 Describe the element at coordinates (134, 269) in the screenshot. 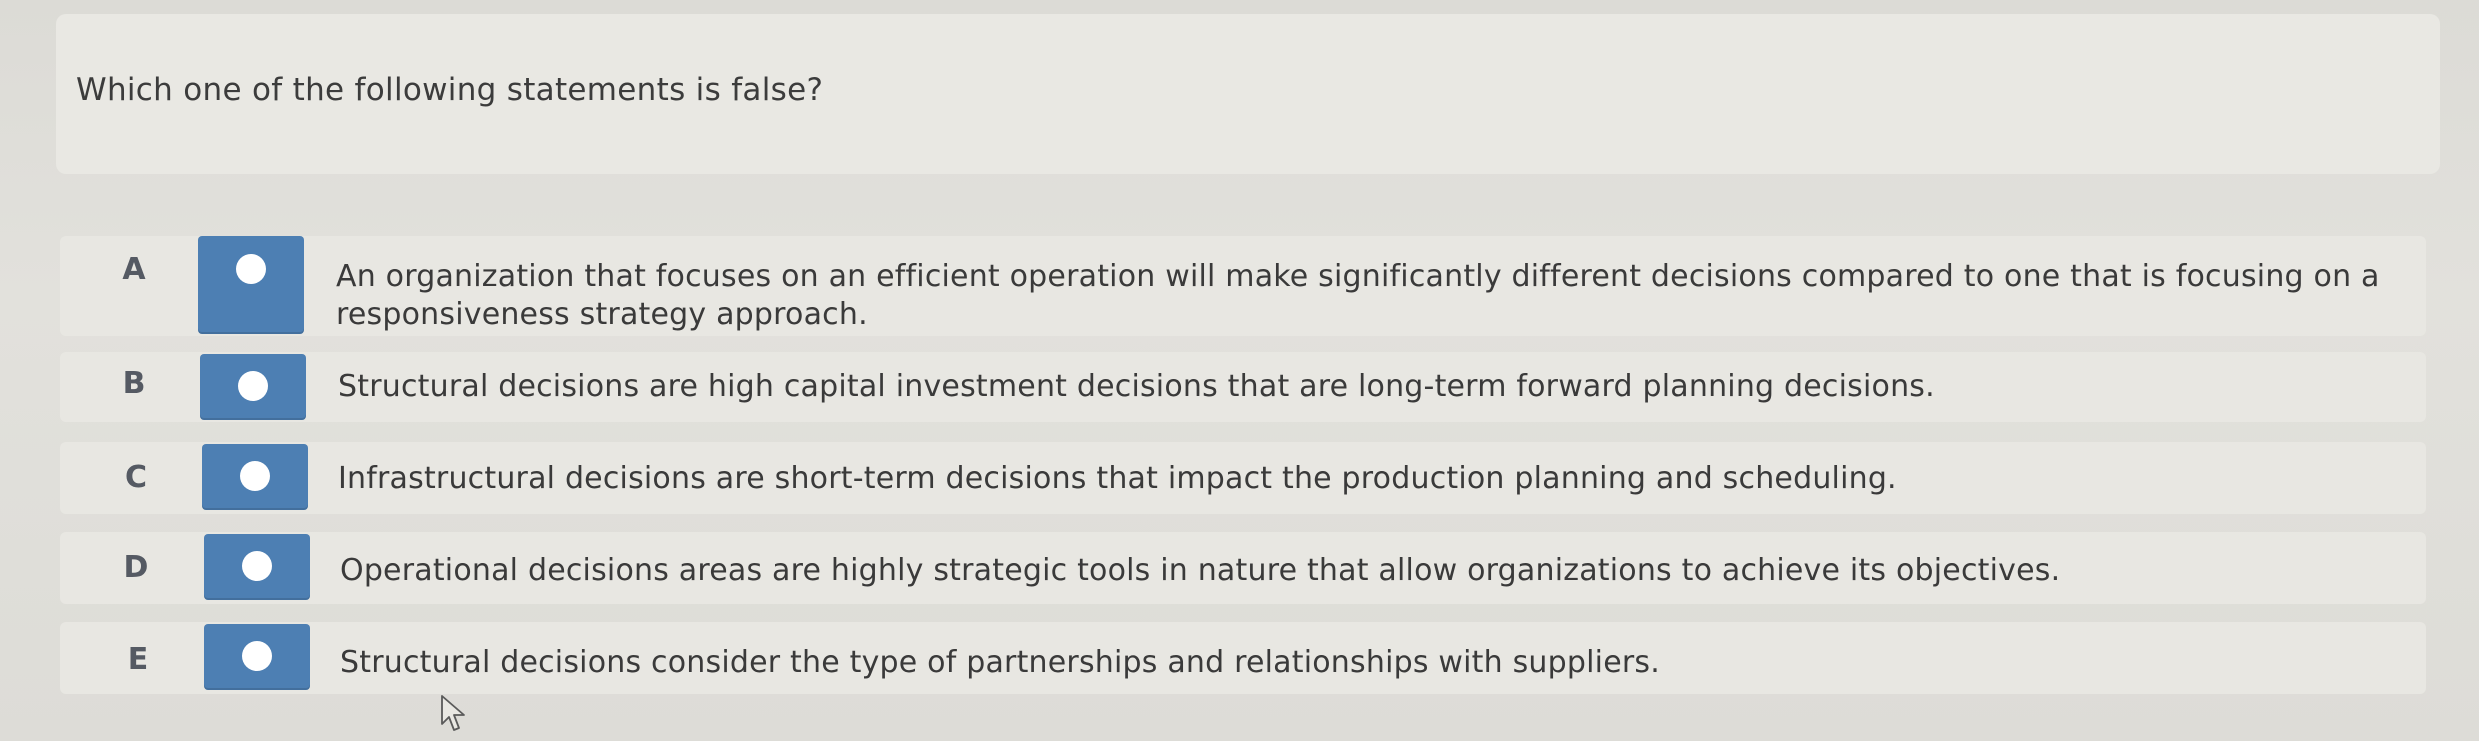

I see `option-letter: A` at that location.